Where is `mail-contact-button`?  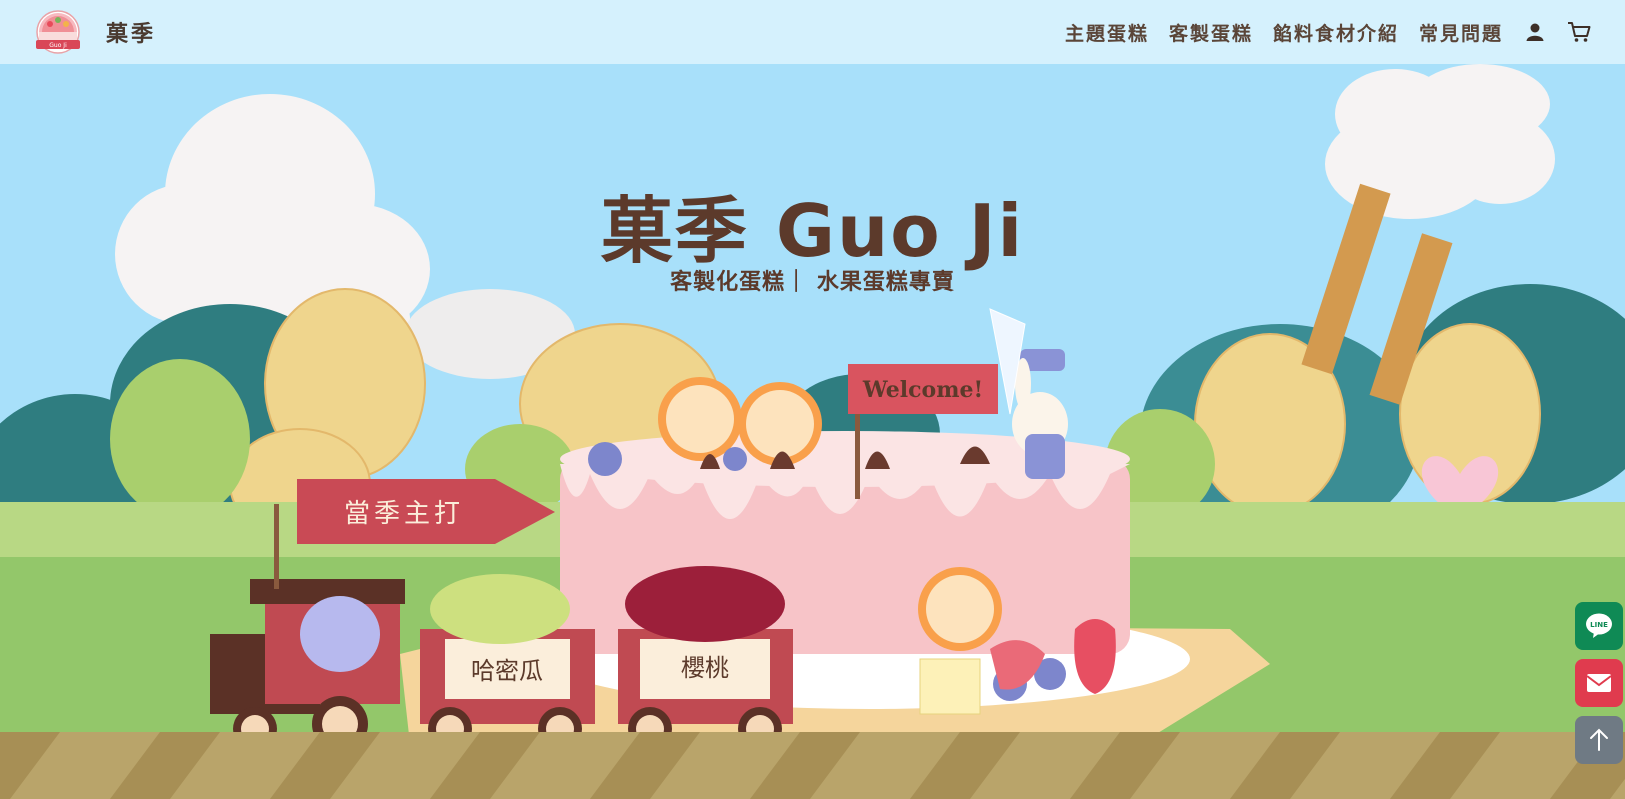
mail-contact-button is located at coordinates (1599, 683).